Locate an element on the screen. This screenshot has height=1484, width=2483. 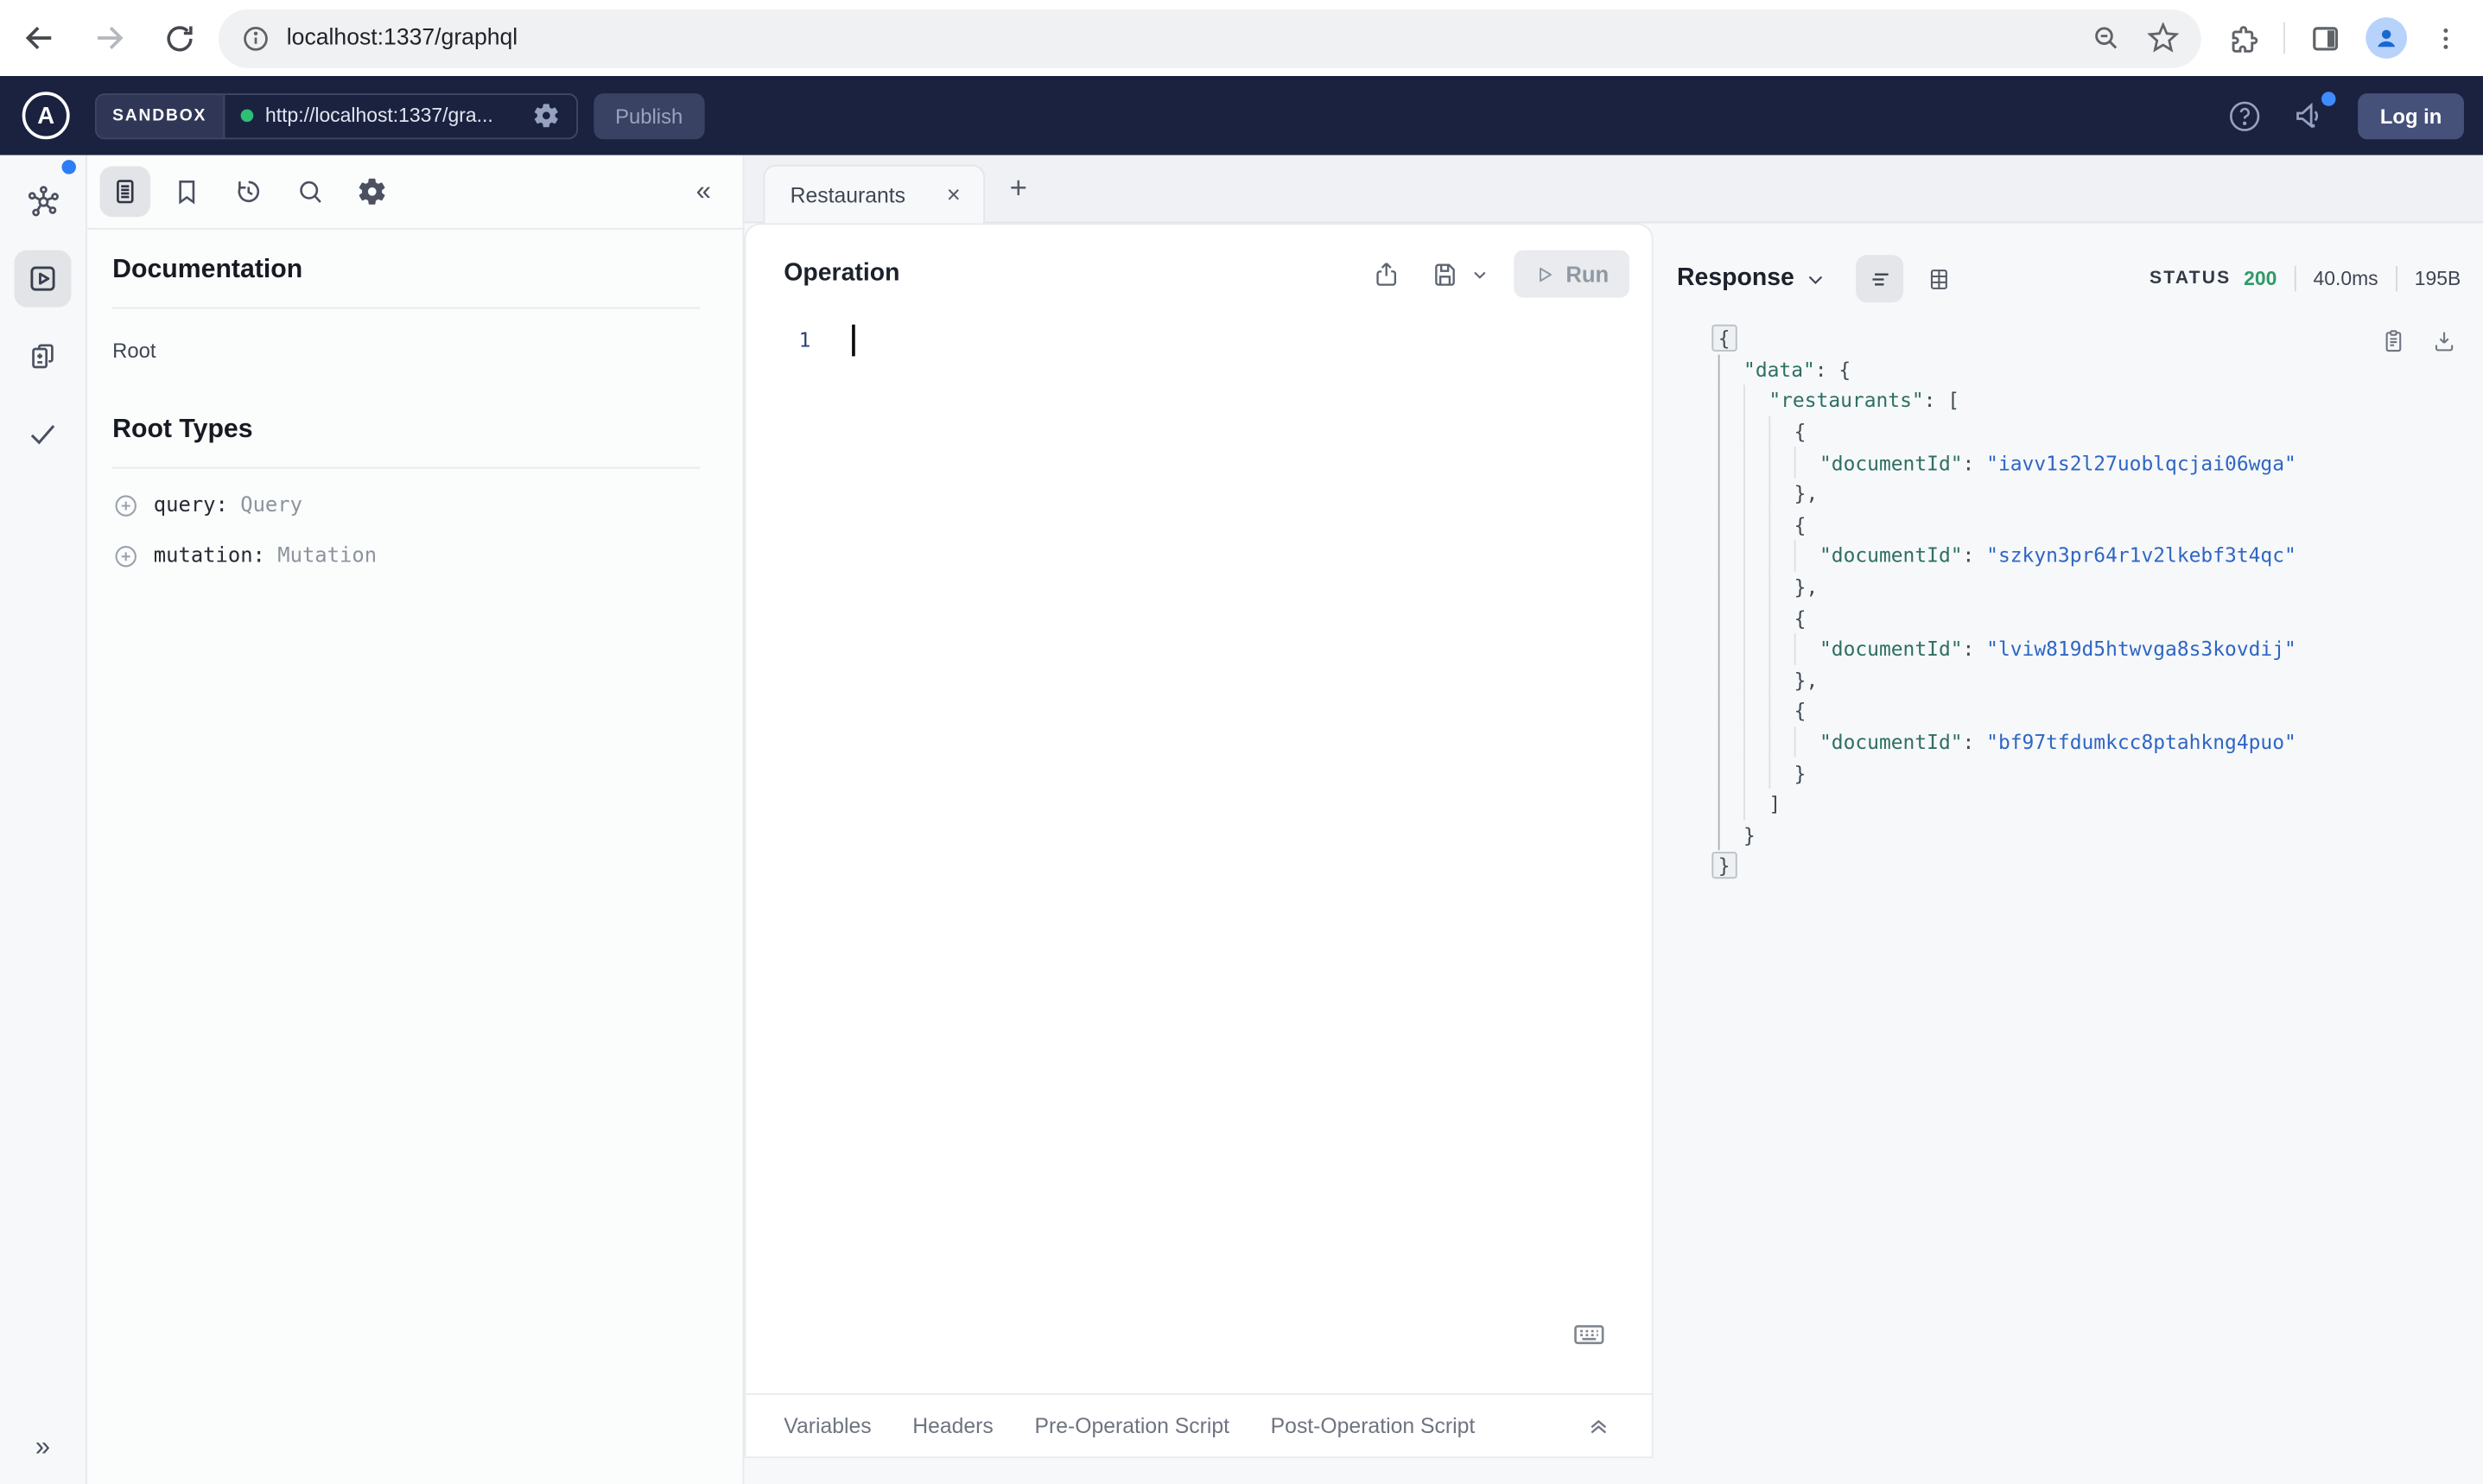
query-field-label: query: is located at coordinates (191, 505).